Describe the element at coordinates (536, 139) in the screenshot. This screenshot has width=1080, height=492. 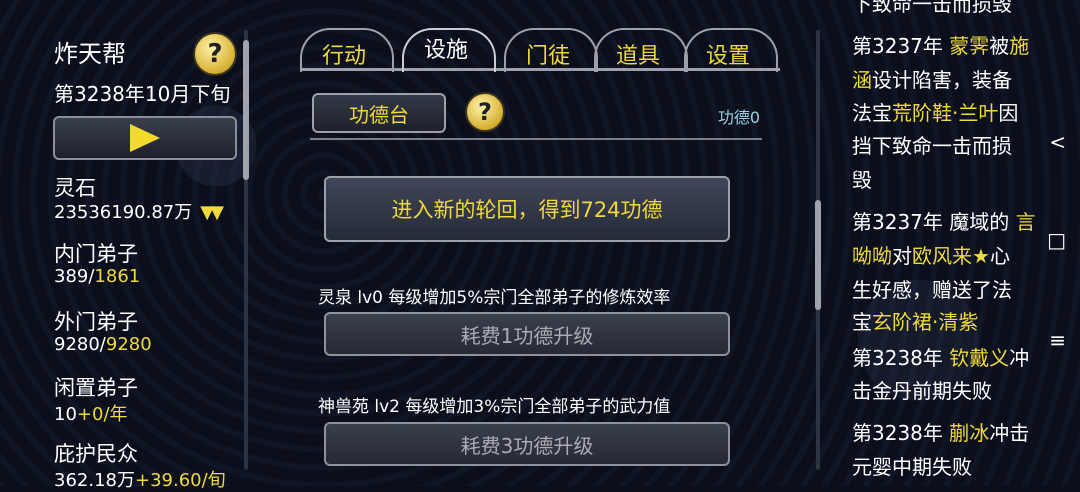
I see `divider` at that location.